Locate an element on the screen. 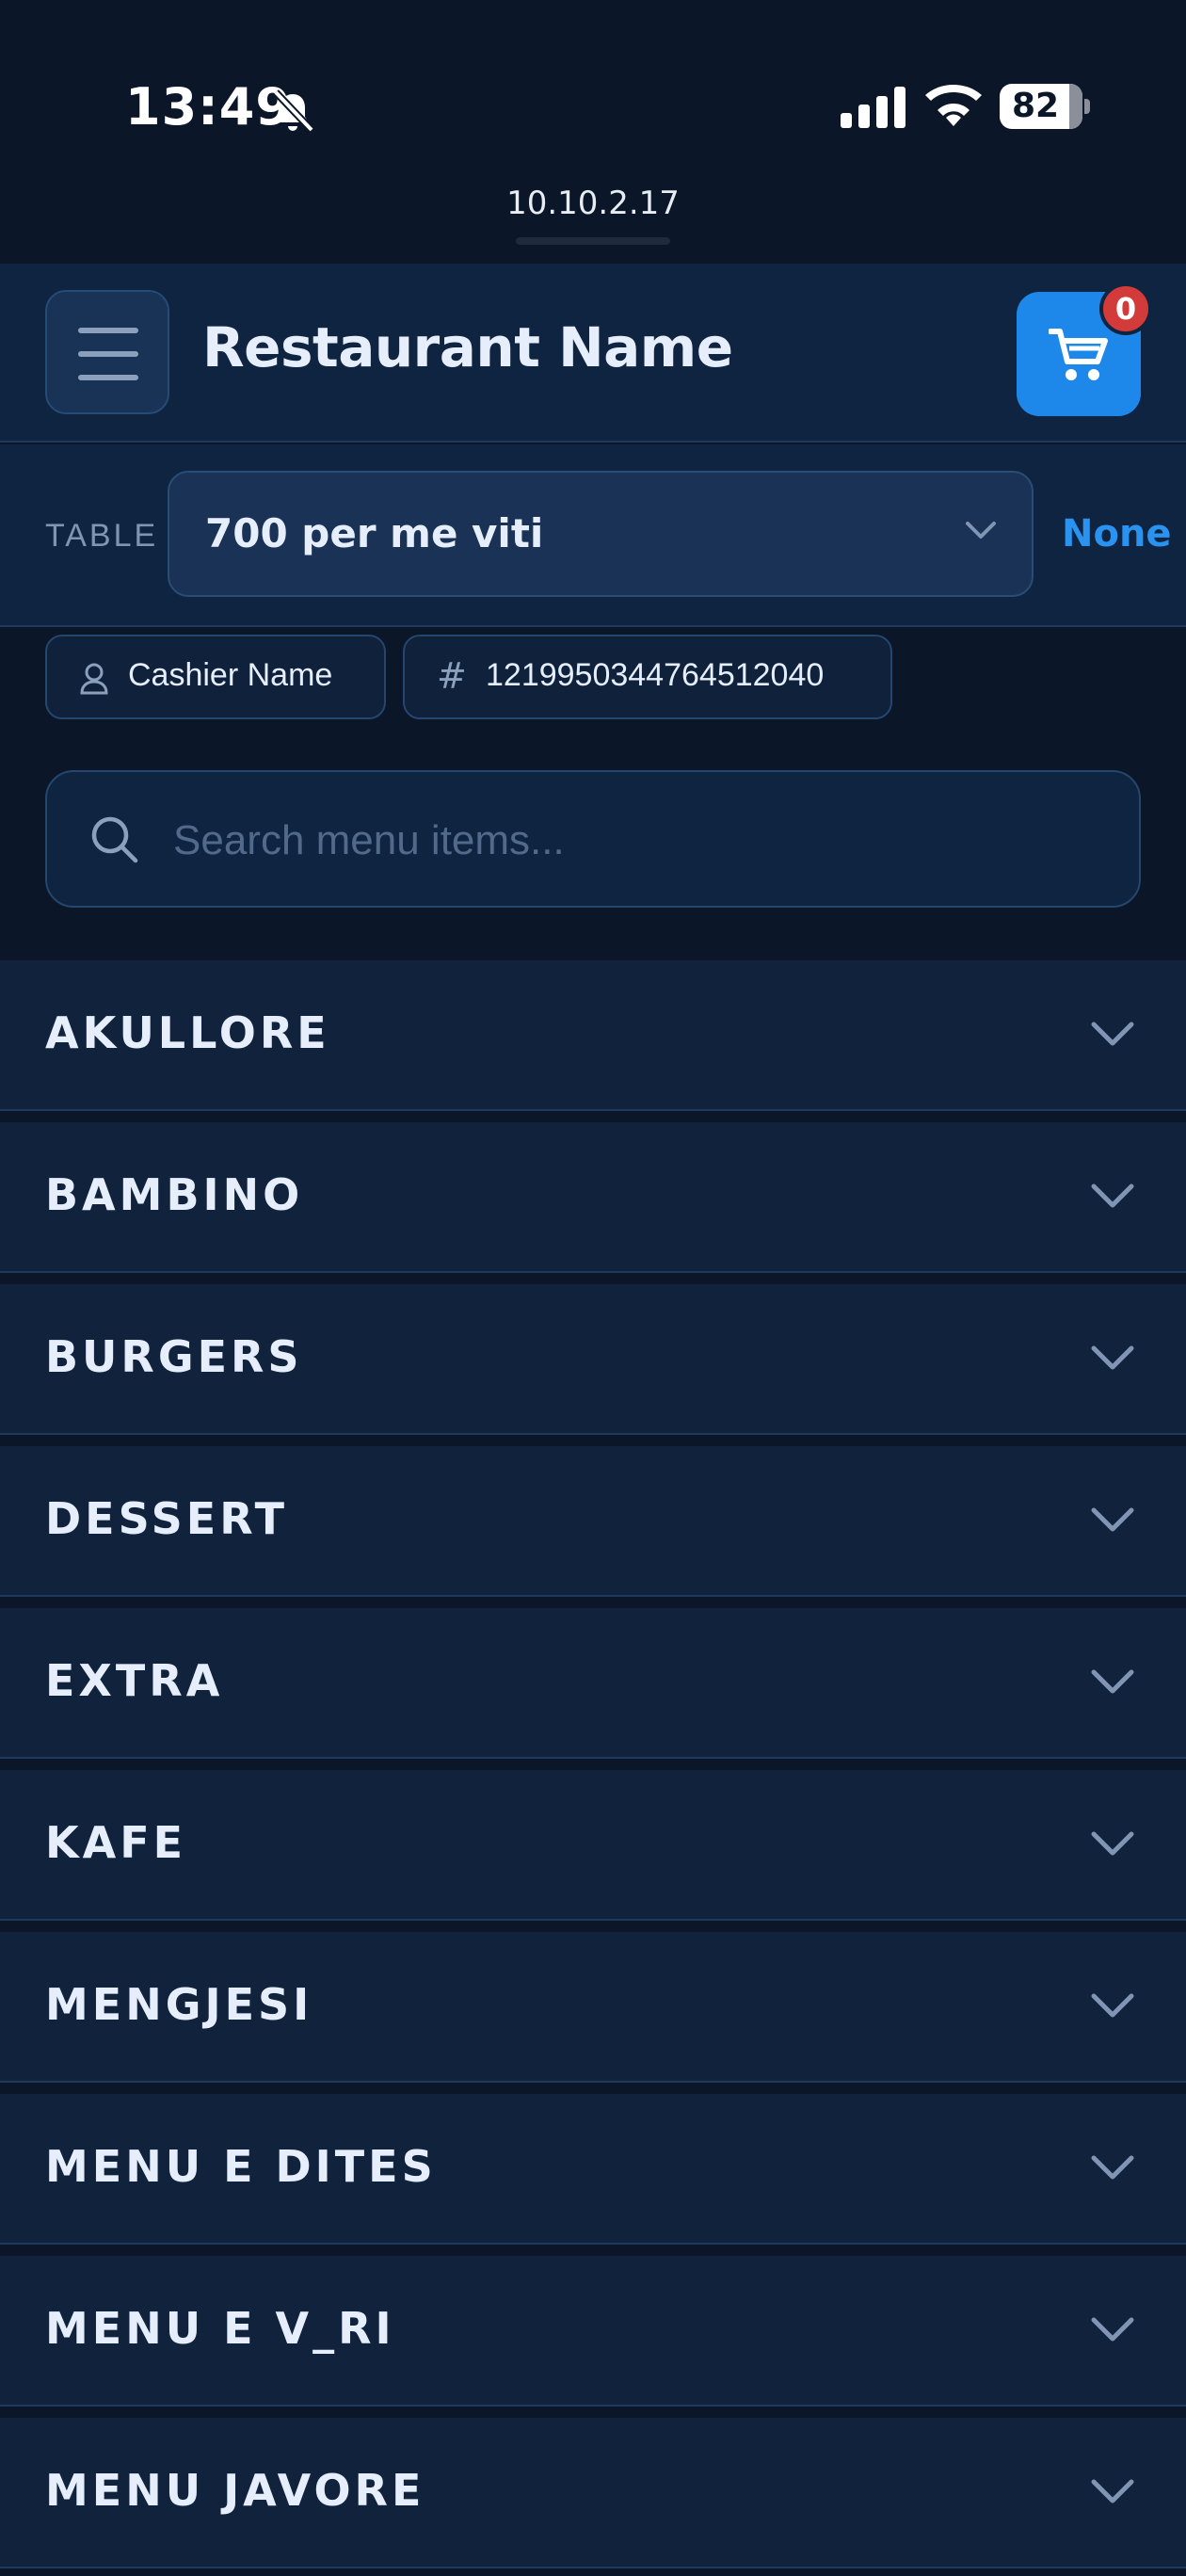 The width and height of the screenshot is (1186, 2576). menu-button is located at coordinates (107, 352).